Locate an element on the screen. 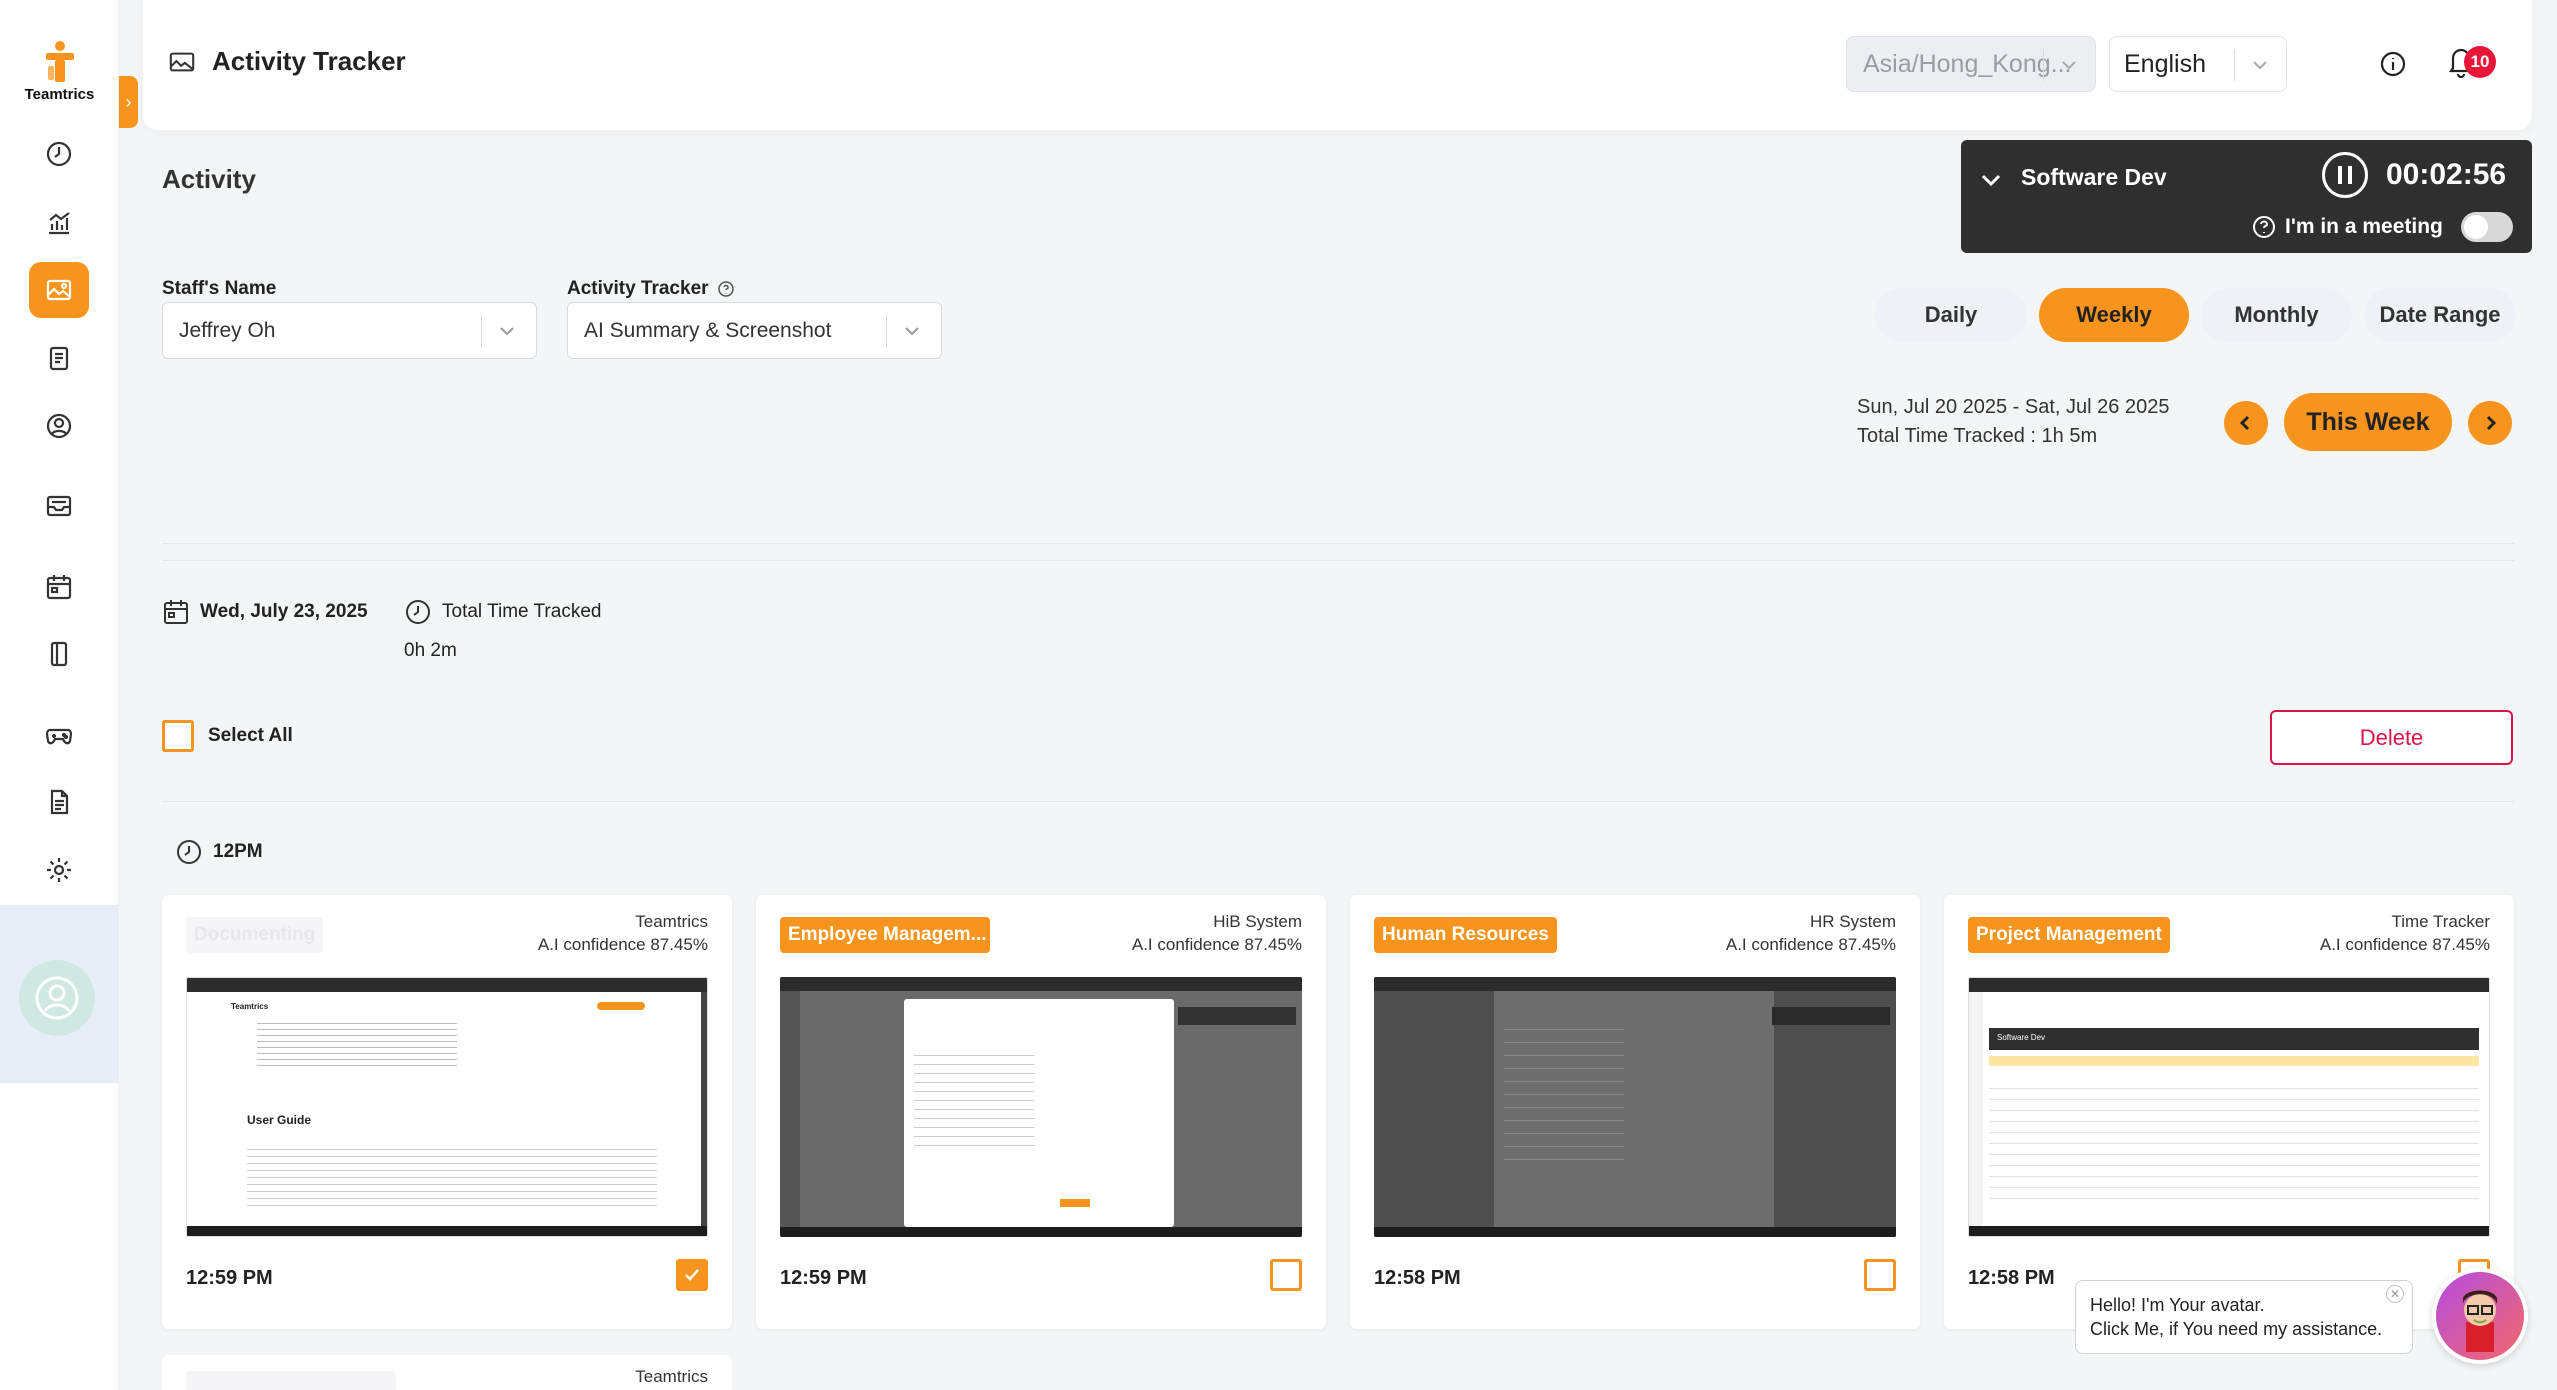 The width and height of the screenshot is (2557, 1390). user-avatar is located at coordinates (57, 998).